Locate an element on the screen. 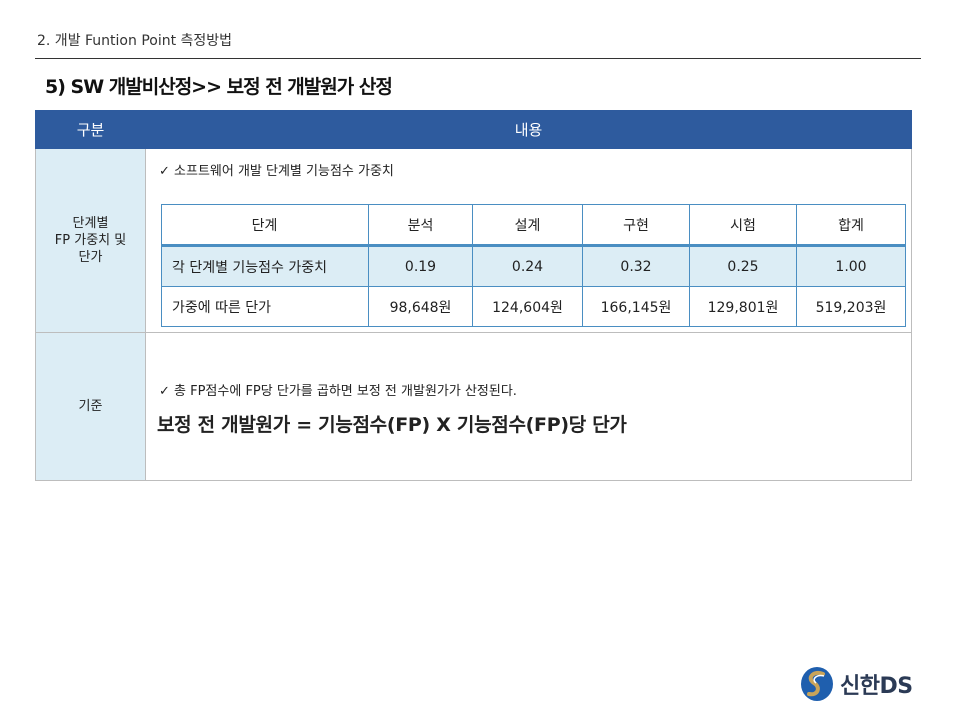 The width and height of the screenshot is (960, 720). price-cell: 124,604원 is located at coordinates (527, 306).